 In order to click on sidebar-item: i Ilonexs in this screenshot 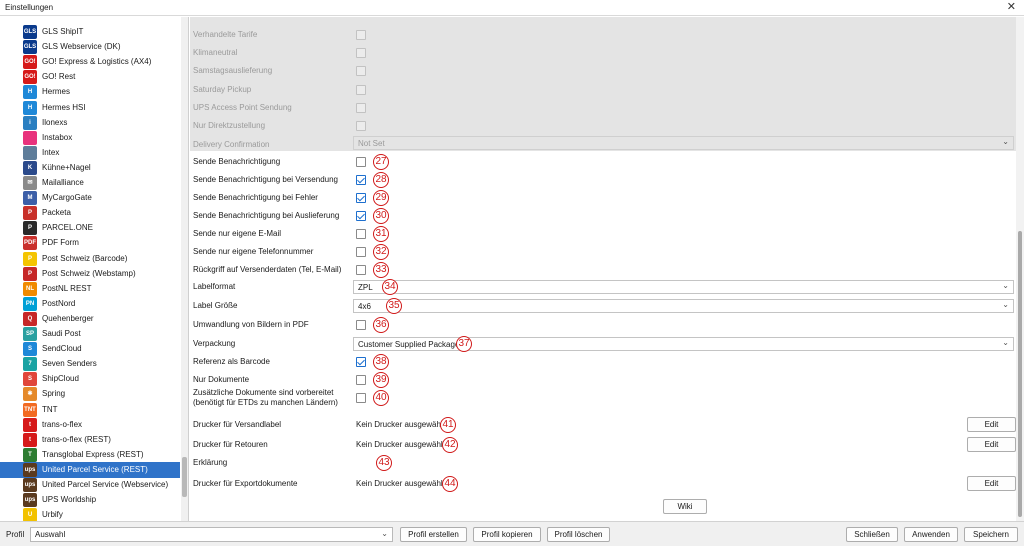, I will do `click(90, 123)`.